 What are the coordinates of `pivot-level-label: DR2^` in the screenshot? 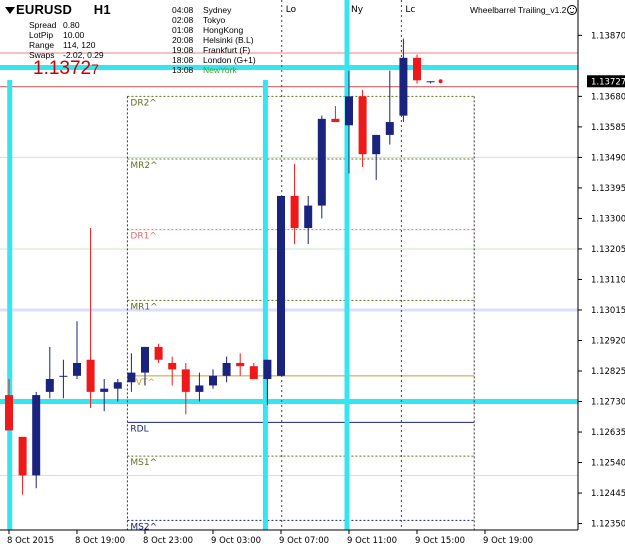 It's located at (143, 103).